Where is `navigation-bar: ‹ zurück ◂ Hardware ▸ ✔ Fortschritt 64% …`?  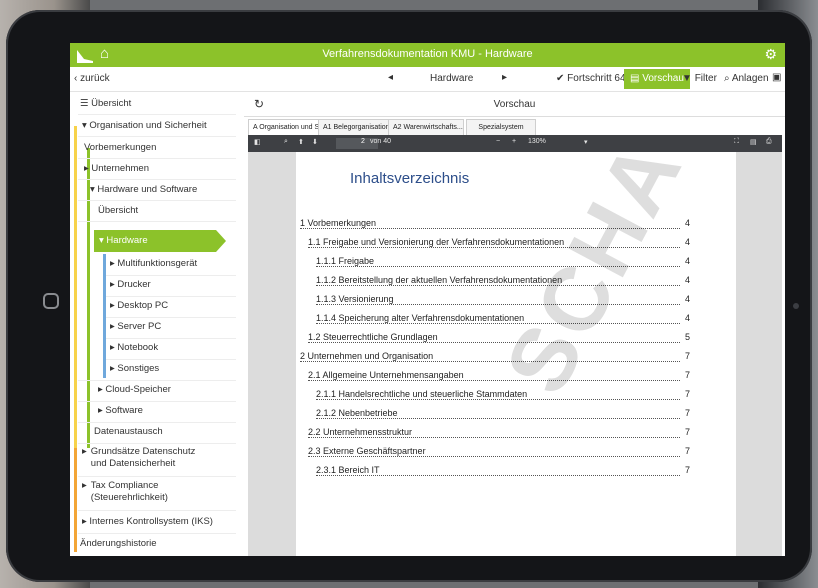
navigation-bar: ‹ zurück ◂ Hardware ▸ ✔ Fortschritt 64% … is located at coordinates (427, 79).